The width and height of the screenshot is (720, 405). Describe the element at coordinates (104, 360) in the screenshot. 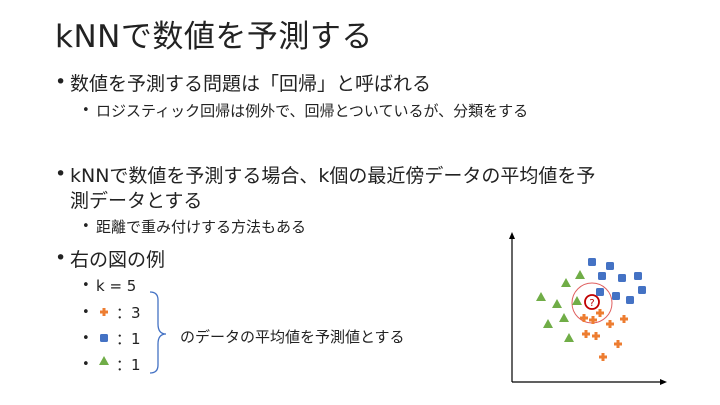

I see `triangle-icon` at that location.